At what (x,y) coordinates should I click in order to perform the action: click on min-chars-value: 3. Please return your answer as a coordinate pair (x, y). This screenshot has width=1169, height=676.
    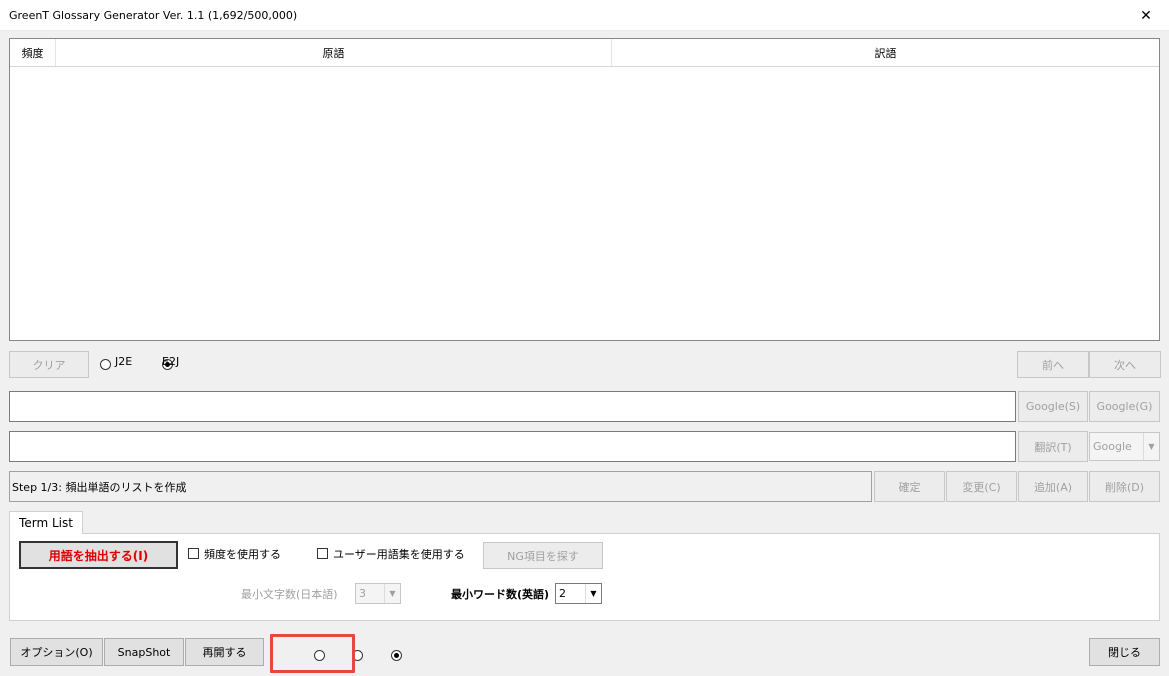
    Looking at the image, I should click on (362, 593).